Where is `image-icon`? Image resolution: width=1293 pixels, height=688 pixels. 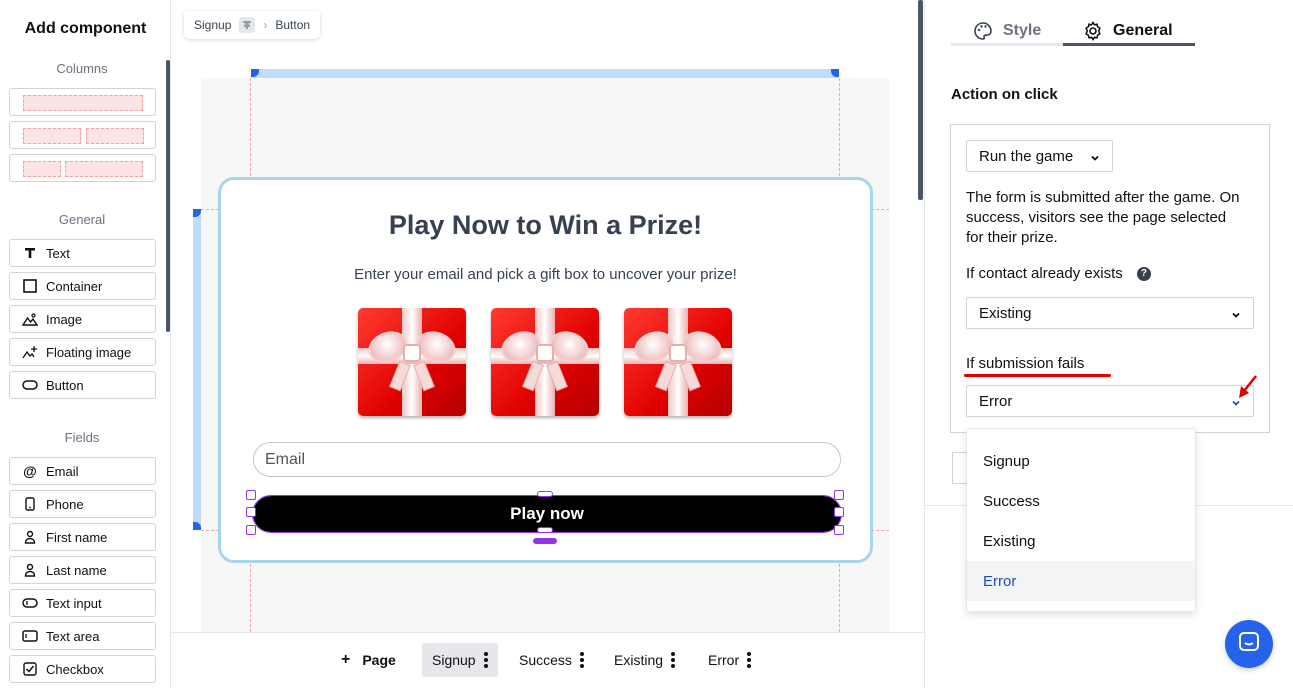
image-icon is located at coordinates (30, 319).